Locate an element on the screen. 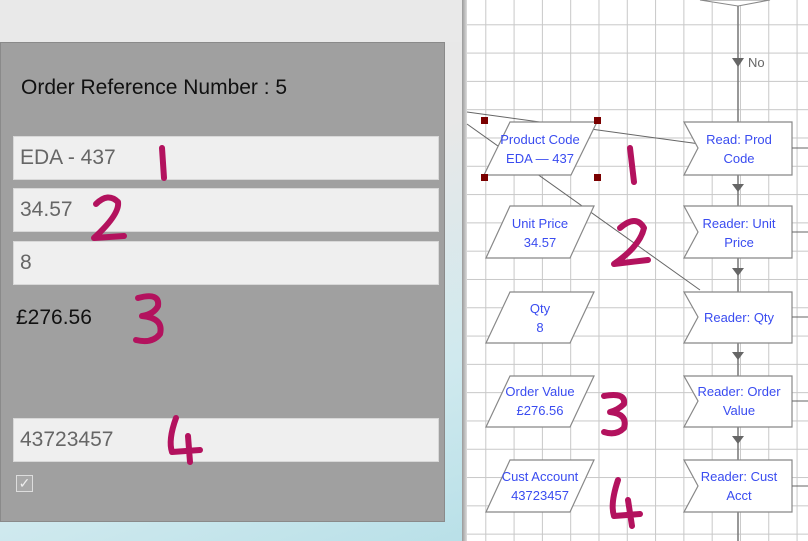 Image resolution: width=808 pixels, height=541 pixels. input-order-value: Order Value £276.56 is located at coordinates (540, 401).